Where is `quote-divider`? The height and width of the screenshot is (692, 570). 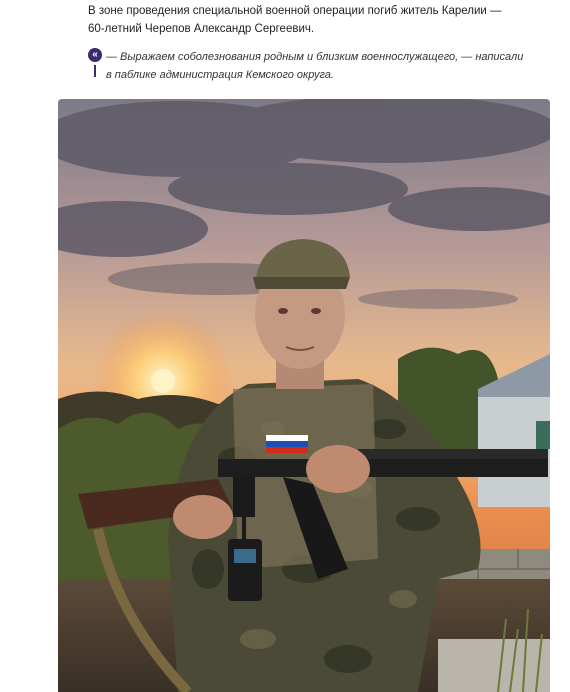
quote-divider is located at coordinates (95, 71).